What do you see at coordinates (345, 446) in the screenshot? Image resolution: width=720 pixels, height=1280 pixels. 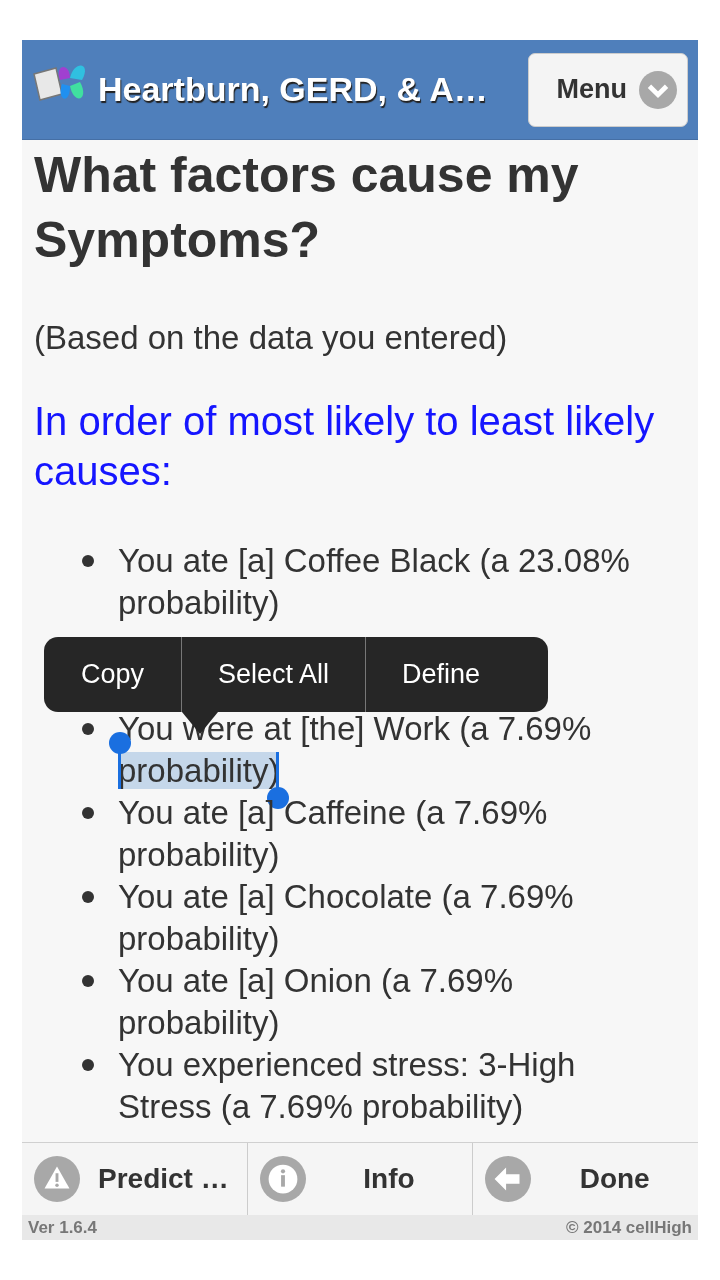 I see `section-heading: In order of most likely to least likely causes:` at bounding box center [345, 446].